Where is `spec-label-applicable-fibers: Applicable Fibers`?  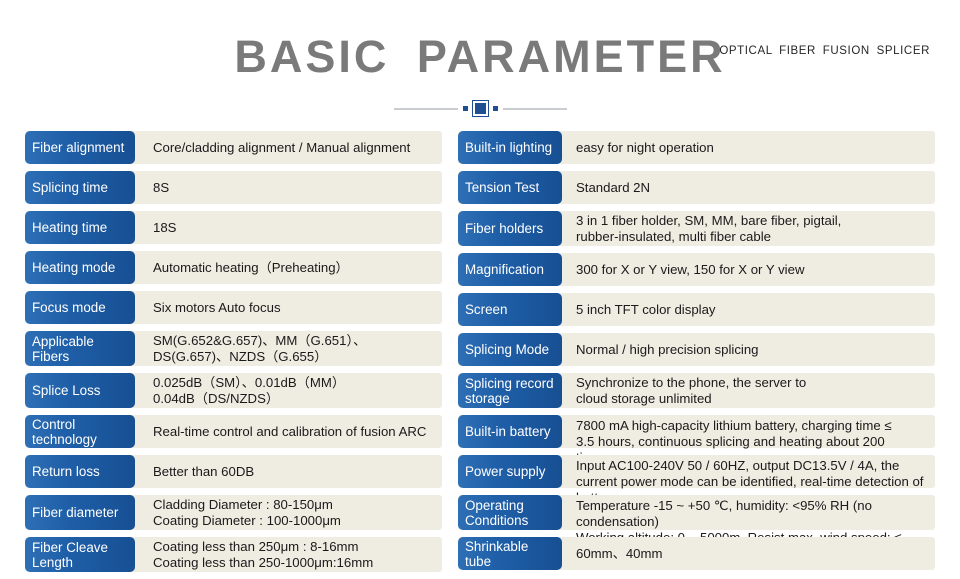
spec-label-applicable-fibers: Applicable Fibers is located at coordinates (80, 348).